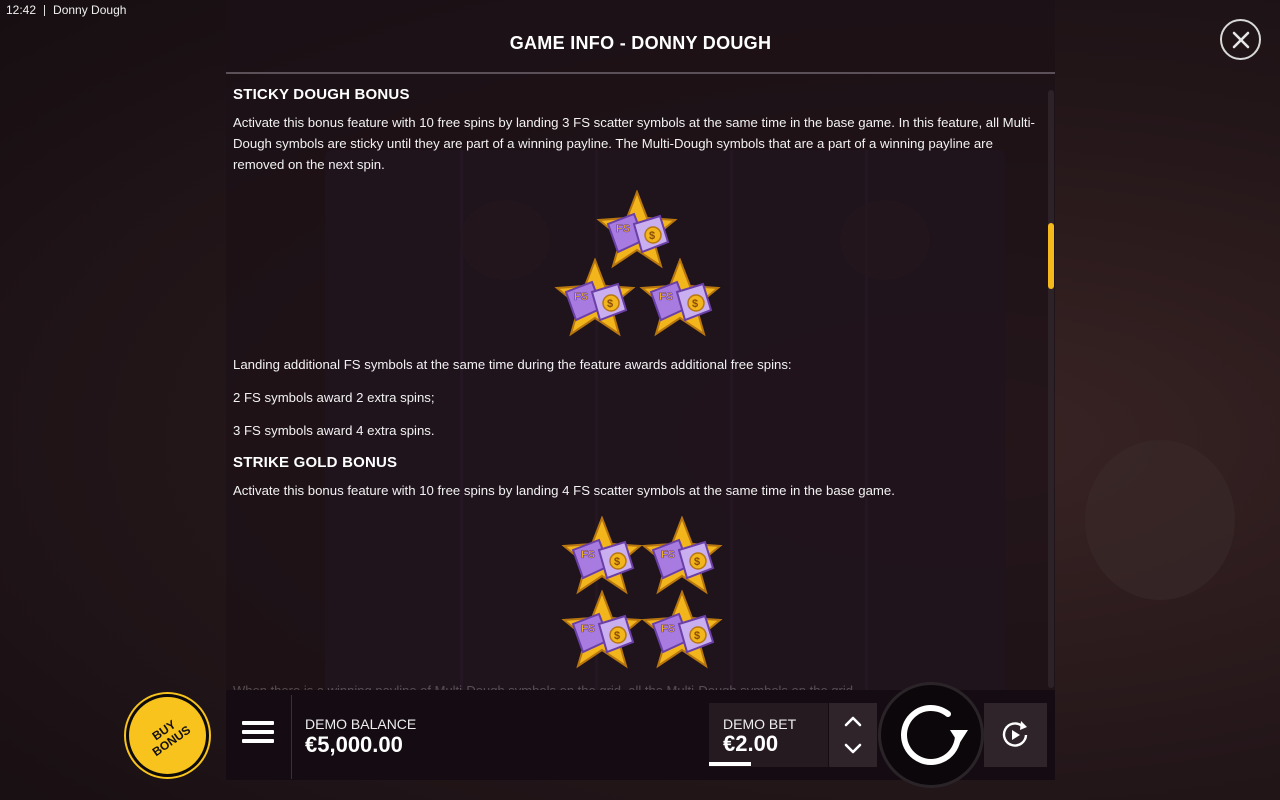 Image resolution: width=1280 pixels, height=800 pixels. I want to click on chevron-up-icon, so click(853, 721).